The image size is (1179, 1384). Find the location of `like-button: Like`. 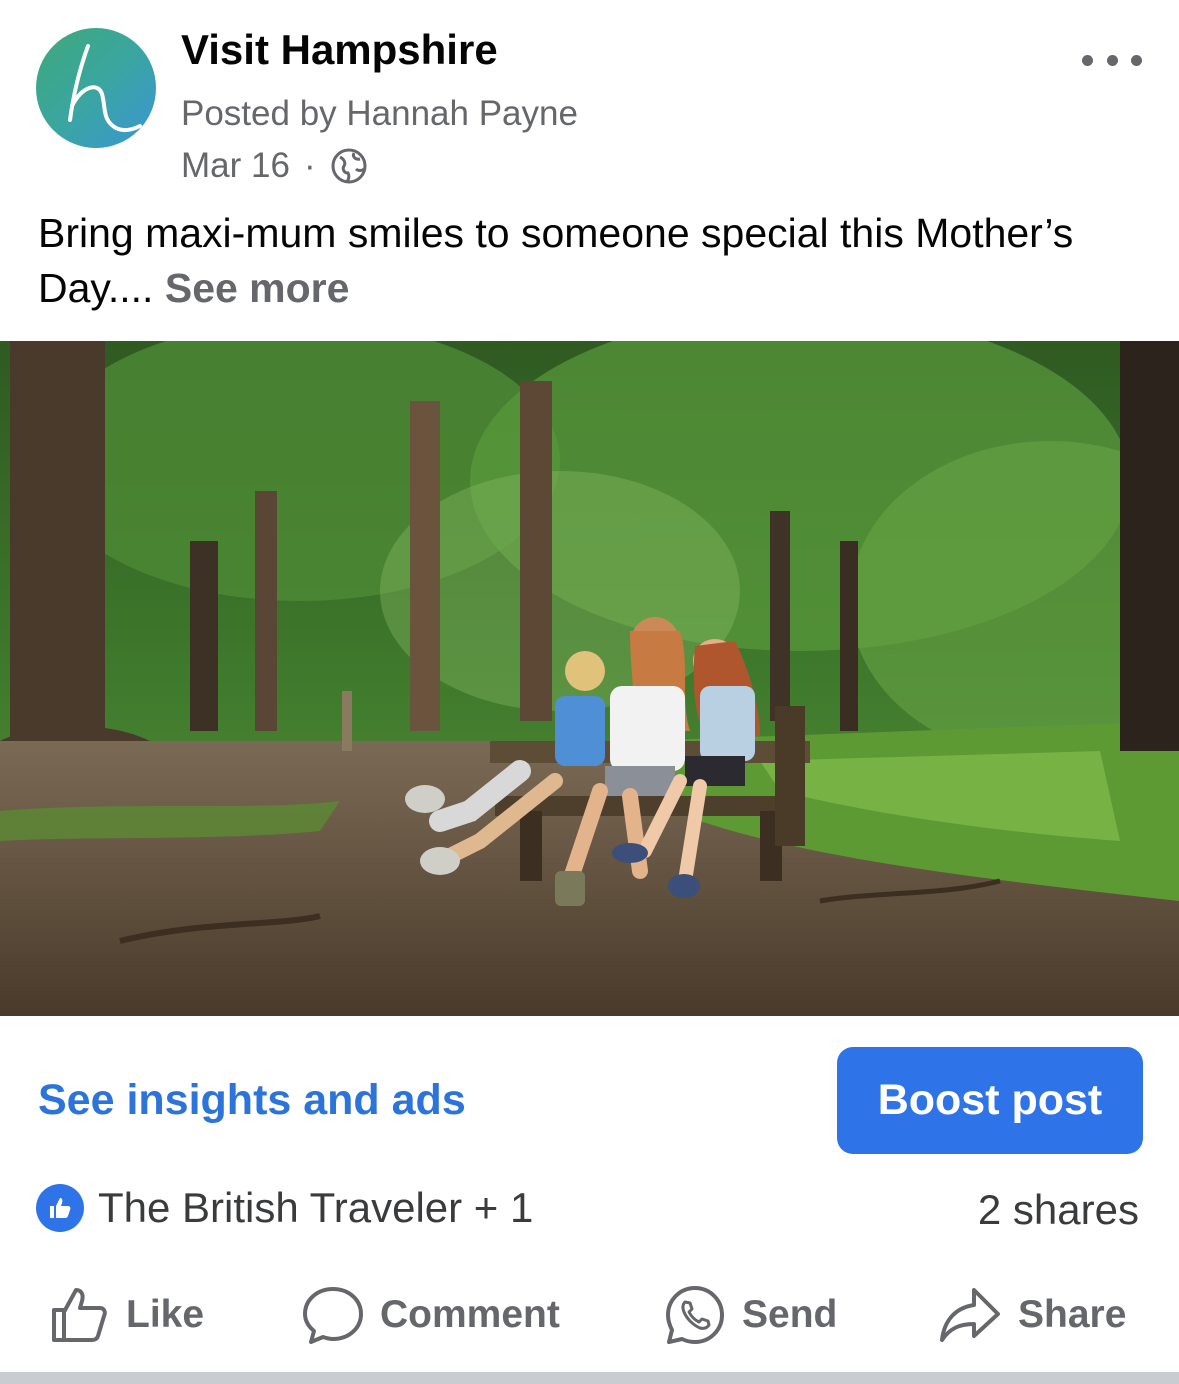

like-button: Like is located at coordinates (126, 1315).